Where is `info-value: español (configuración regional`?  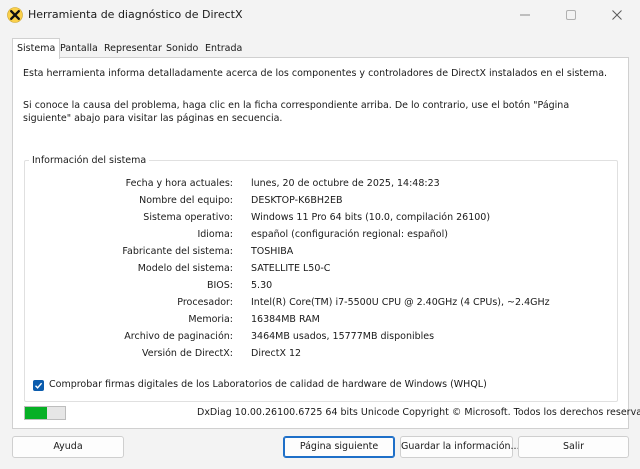
info-value: español (configuración regional is located at coordinates (349, 234).